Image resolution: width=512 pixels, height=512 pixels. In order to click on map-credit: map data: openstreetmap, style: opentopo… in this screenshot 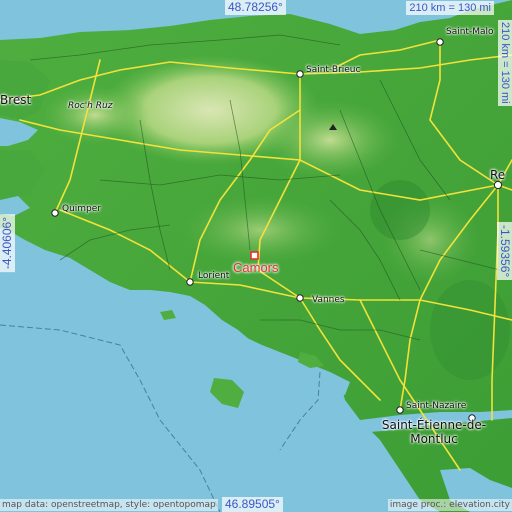, I will do `click(109, 505)`.